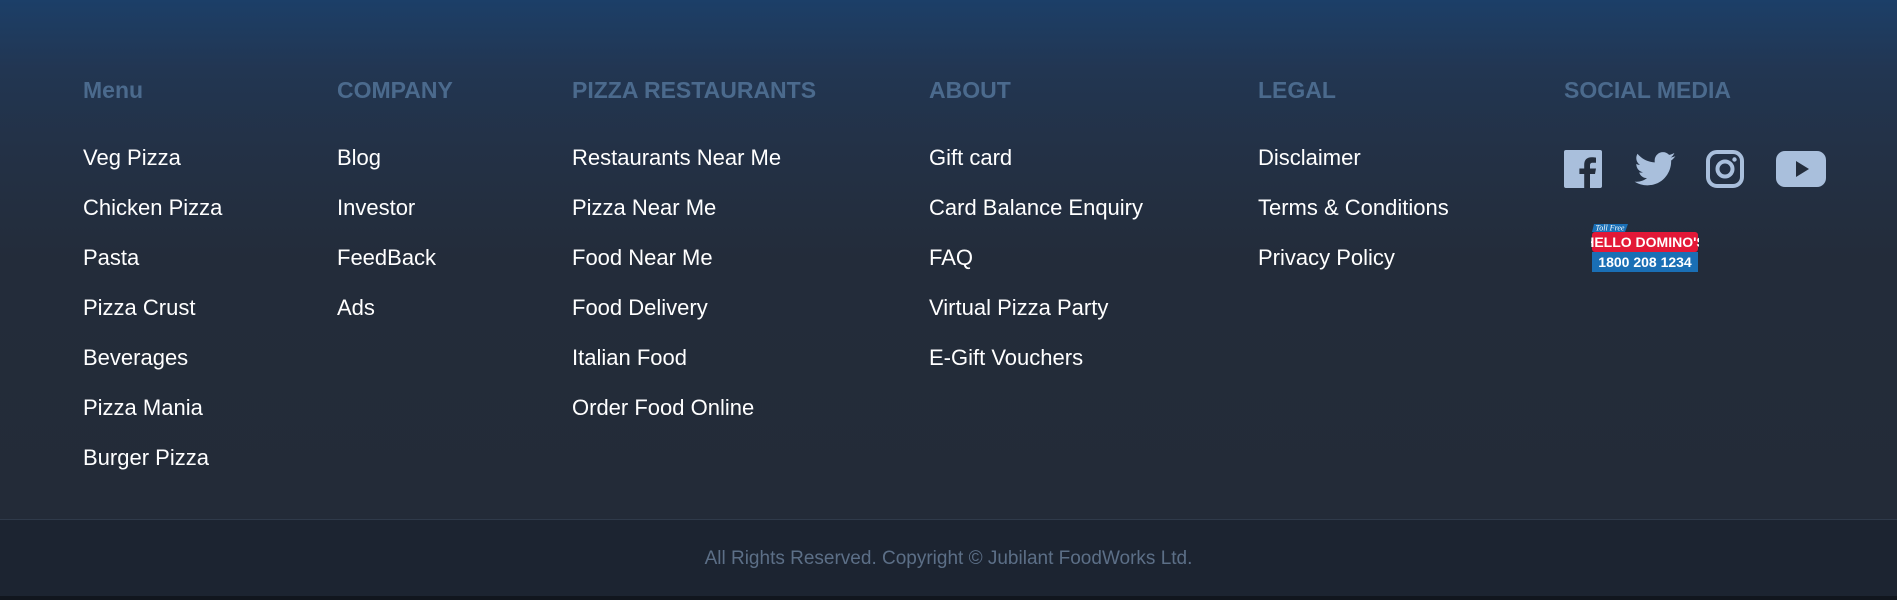 This screenshot has height=600, width=1897. I want to click on footer-link-chicken-pizza: Chicken Pizza, so click(152, 219).